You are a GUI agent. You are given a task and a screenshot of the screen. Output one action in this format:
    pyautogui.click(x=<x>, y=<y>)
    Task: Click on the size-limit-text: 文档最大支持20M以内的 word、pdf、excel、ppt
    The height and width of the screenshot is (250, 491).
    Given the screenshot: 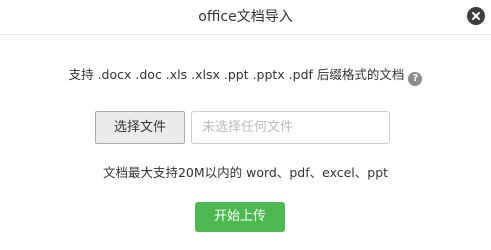 What is the action you would take?
    pyautogui.click(x=245, y=172)
    